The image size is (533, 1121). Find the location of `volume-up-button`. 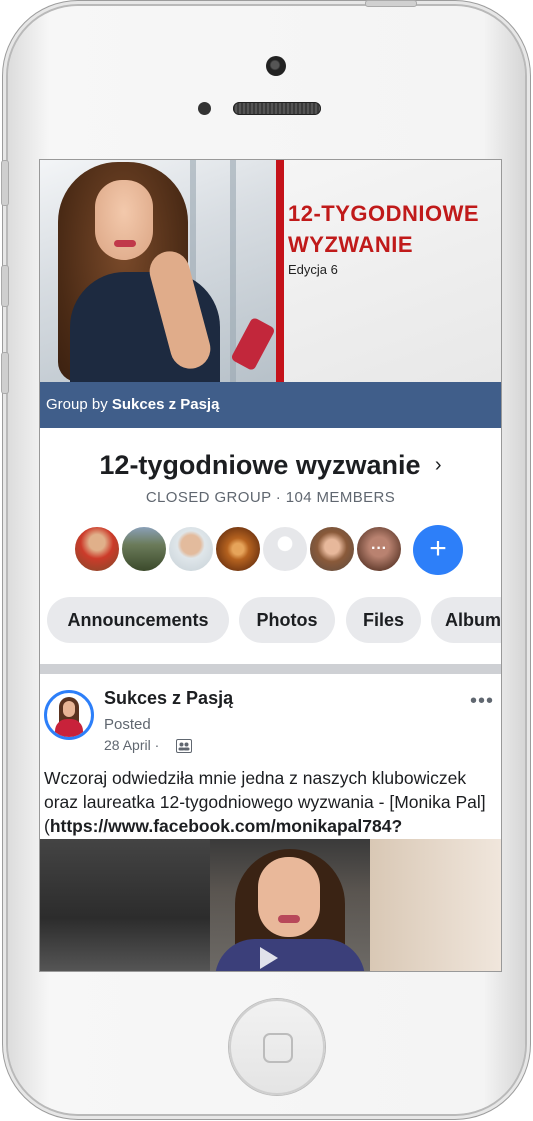

volume-up-button is located at coordinates (5, 286).